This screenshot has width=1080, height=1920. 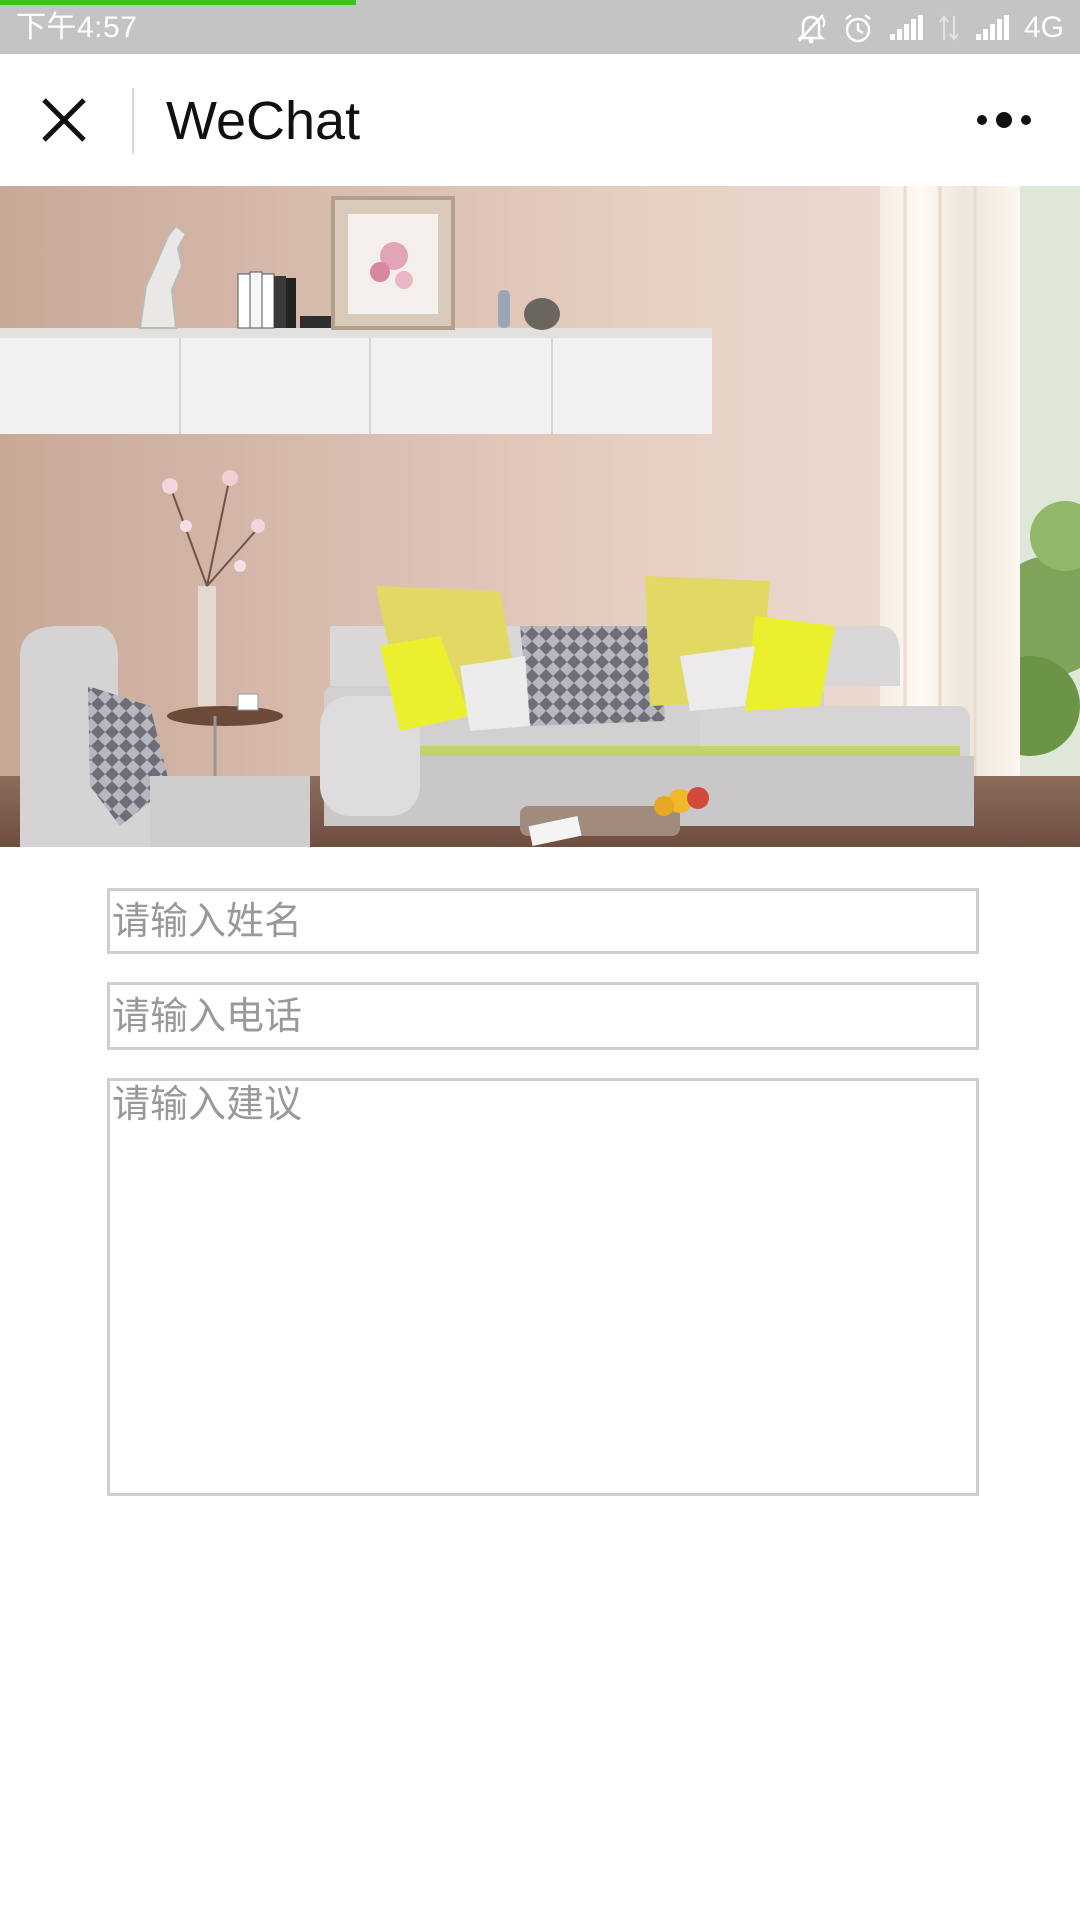 I want to click on data-arrows-icon, so click(x=949, y=28).